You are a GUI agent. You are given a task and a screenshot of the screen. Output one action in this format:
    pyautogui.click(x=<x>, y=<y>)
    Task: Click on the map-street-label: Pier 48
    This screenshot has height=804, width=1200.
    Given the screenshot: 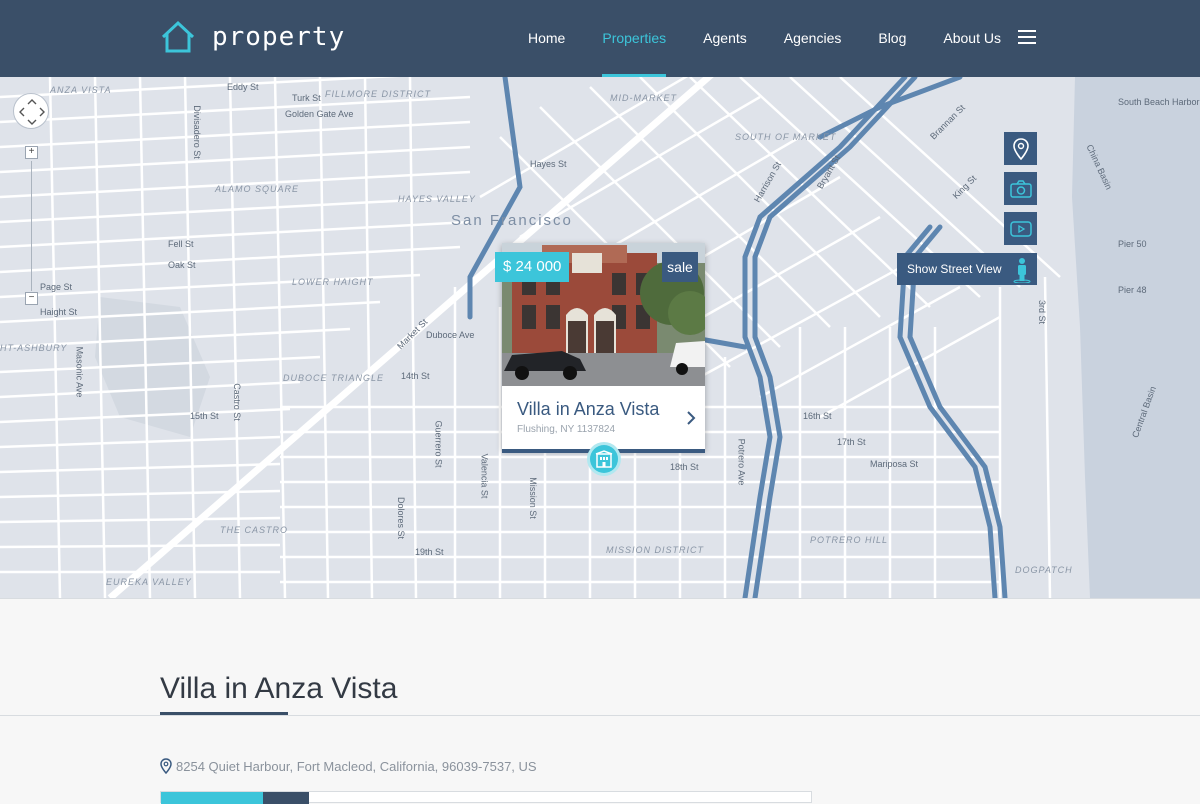 What is the action you would take?
    pyautogui.click(x=1132, y=290)
    